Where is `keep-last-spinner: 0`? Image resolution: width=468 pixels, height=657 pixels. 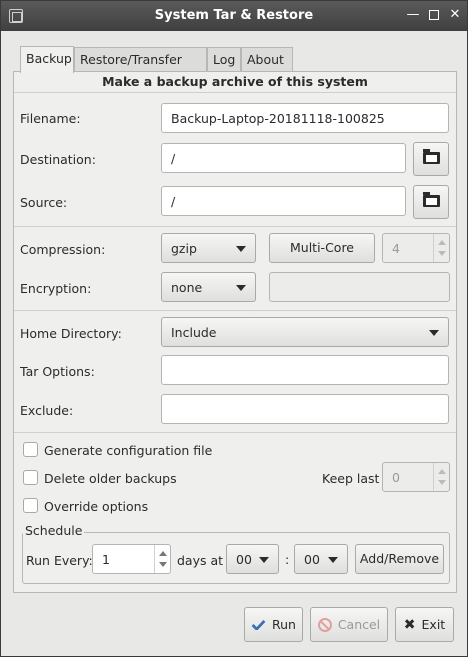 keep-last-spinner: 0 is located at coordinates (416, 477).